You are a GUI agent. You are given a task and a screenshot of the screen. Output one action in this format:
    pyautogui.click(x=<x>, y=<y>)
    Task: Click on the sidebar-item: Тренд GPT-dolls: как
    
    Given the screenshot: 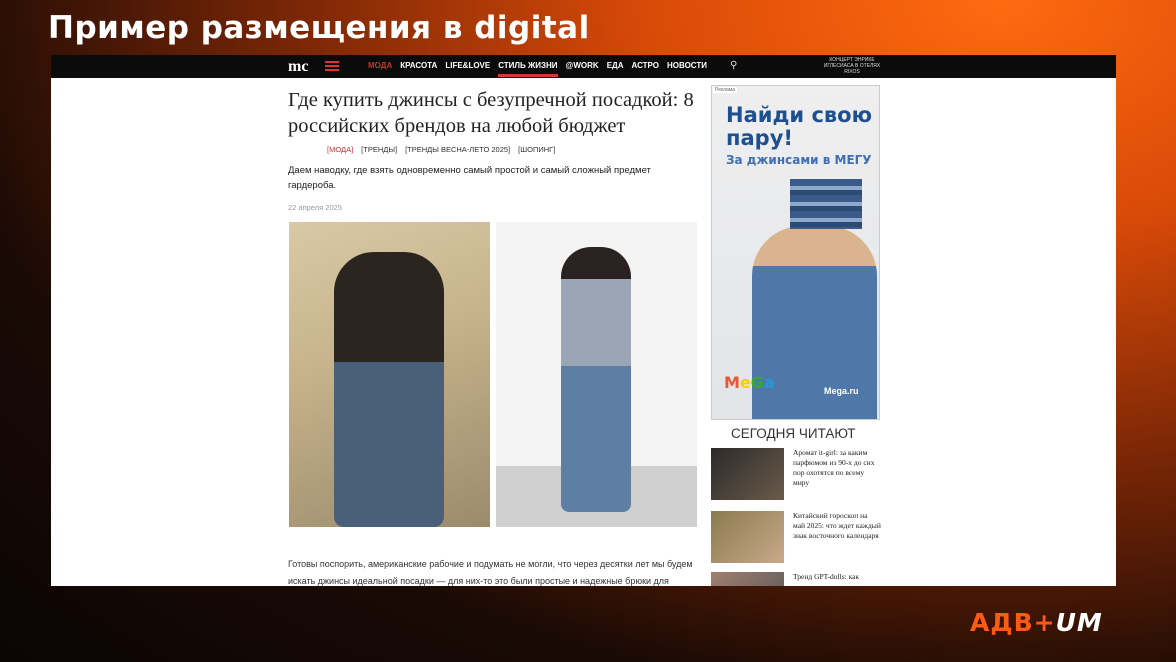 What is the action you would take?
    pyautogui.click(x=796, y=579)
    